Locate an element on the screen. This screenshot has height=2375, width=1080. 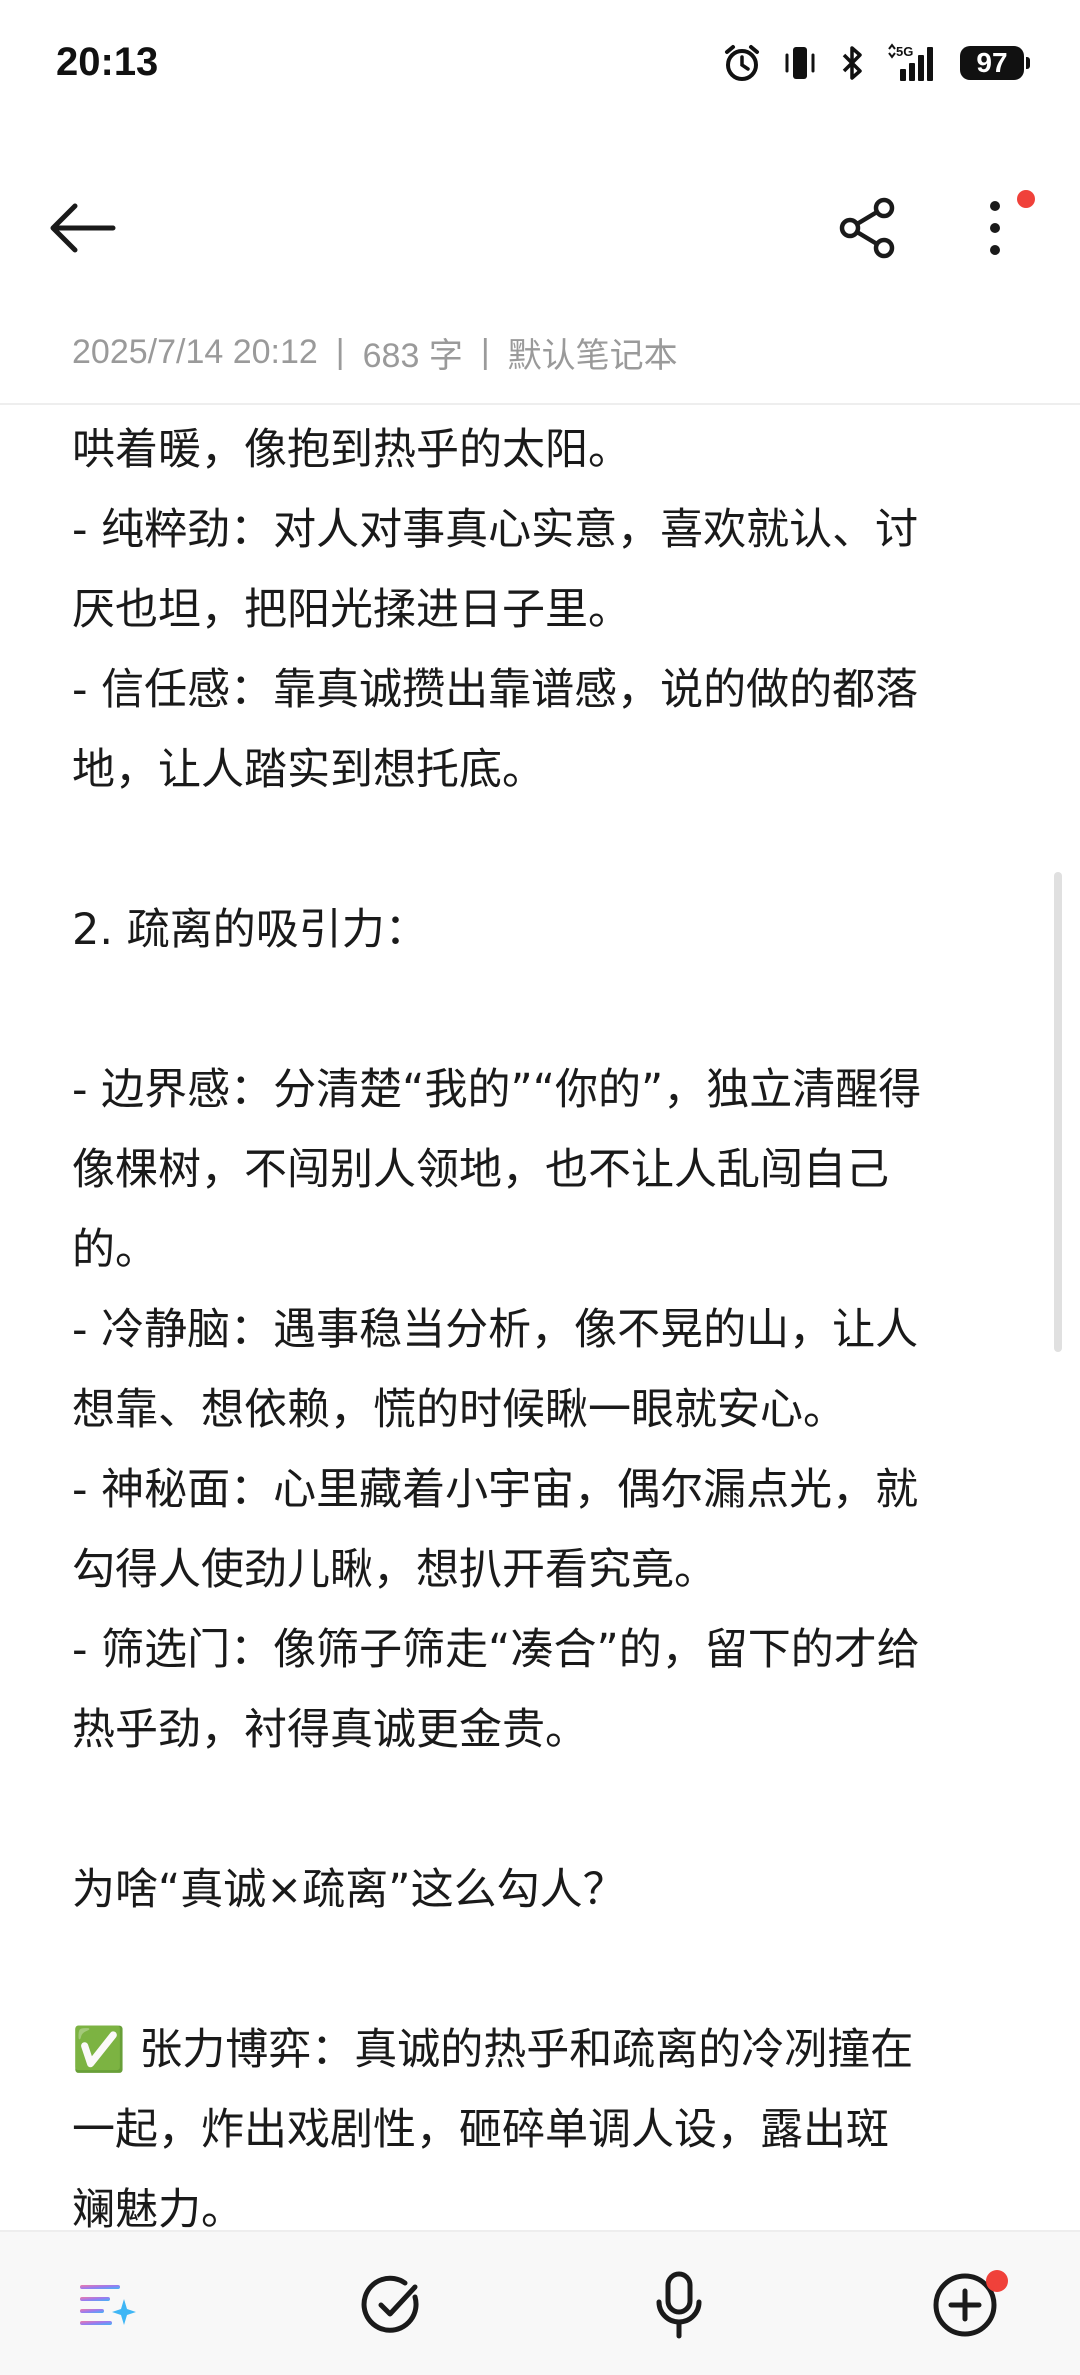
note-line: - 信任感：靠真诚攒出靠谱感，说的做的都落 is located at coordinates (495, 690).